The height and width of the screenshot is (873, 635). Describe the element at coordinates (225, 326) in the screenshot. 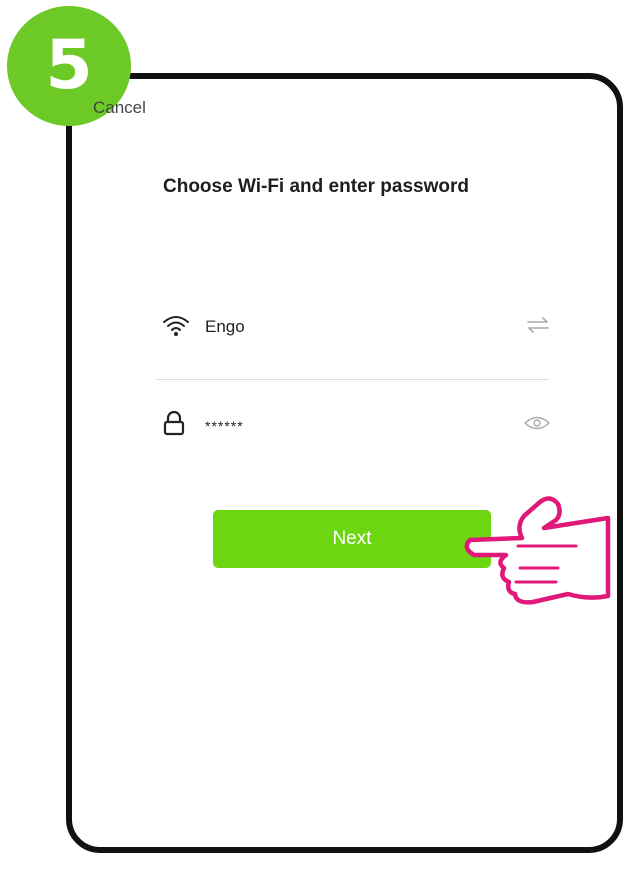

I see `wifi-ssid: Engo` at that location.